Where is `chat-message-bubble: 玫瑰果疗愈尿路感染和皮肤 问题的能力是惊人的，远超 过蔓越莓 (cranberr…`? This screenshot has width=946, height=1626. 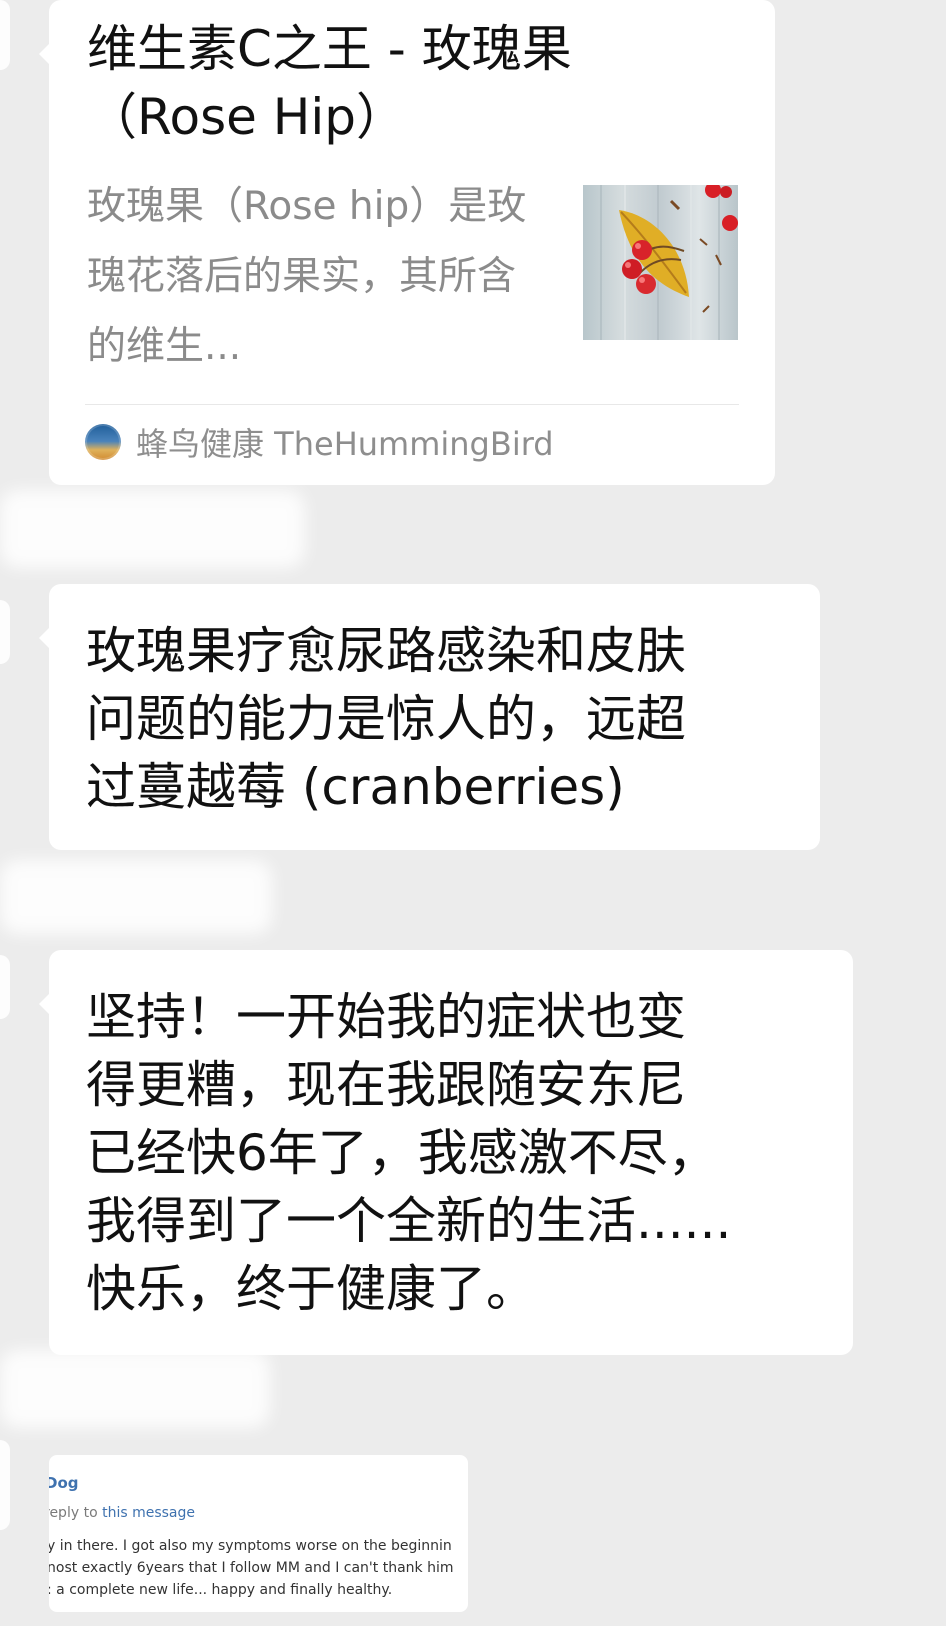 chat-message-bubble: 玫瑰果疗愈尿路感染和皮肤 问题的能力是惊人的，远超 过蔓越莓 (cranberr… is located at coordinates (429, 717).